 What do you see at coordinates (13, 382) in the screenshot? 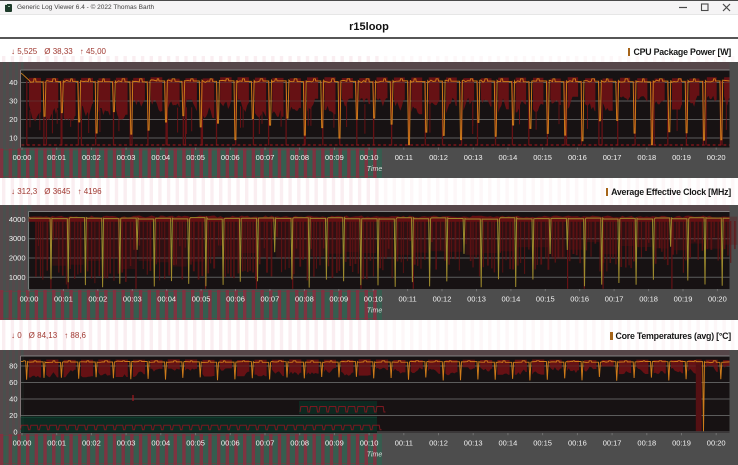
I see `svg-text: 60` at bounding box center [13, 382].